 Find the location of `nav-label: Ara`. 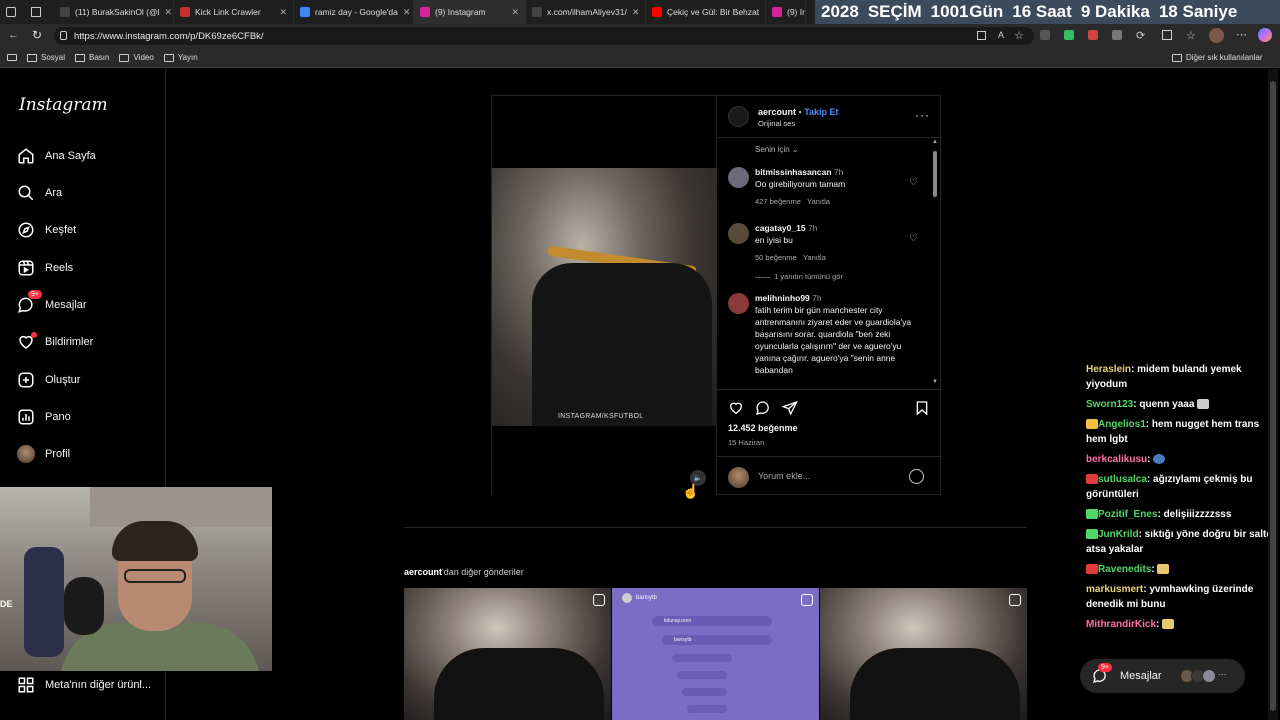

nav-label: Ara is located at coordinates (54, 193).